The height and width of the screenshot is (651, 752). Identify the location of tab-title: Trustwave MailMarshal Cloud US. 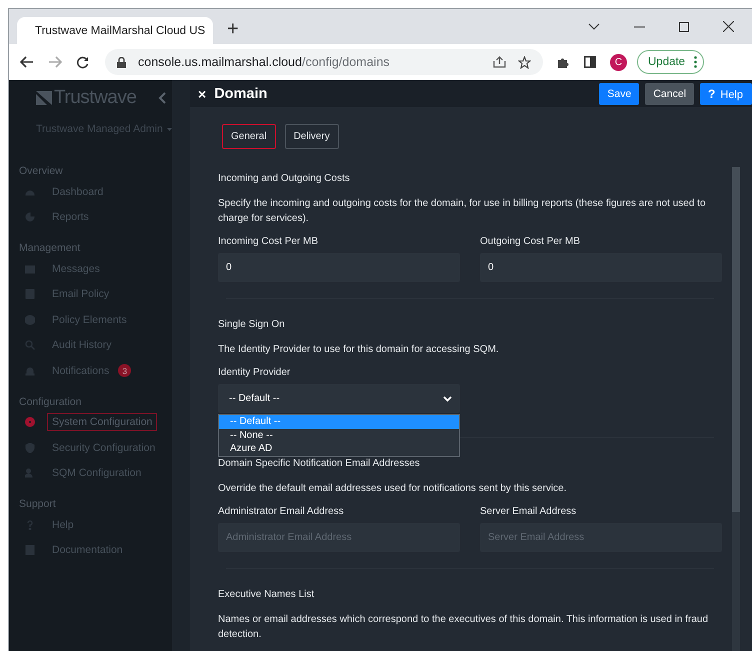
(120, 30).